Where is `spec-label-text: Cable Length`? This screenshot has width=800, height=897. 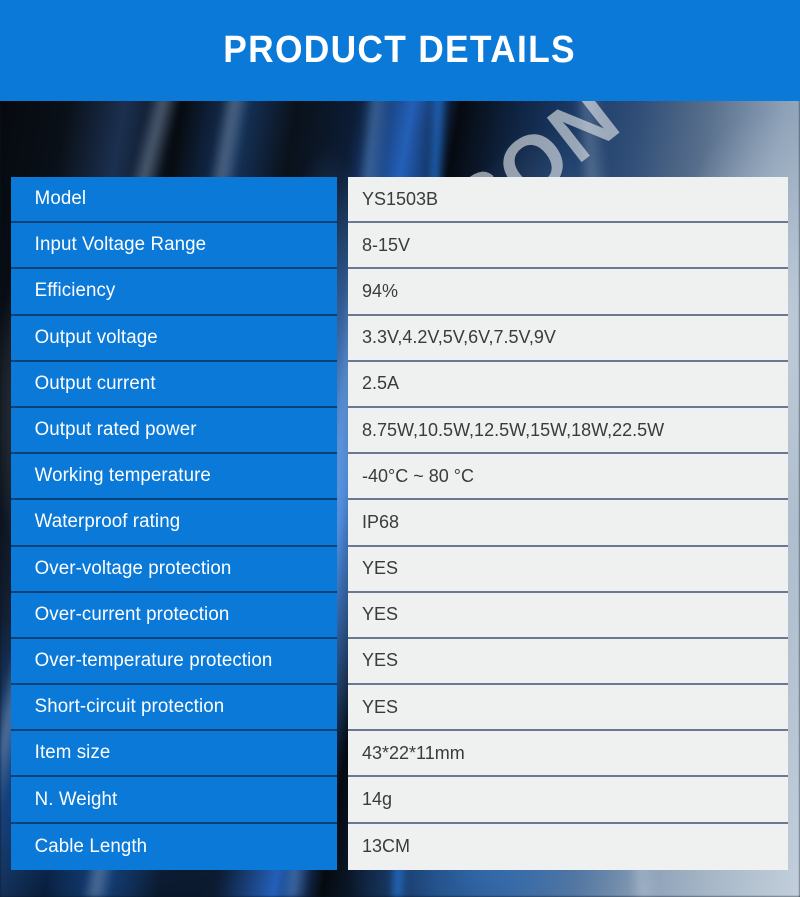 spec-label-text: Cable Length is located at coordinates (91, 846).